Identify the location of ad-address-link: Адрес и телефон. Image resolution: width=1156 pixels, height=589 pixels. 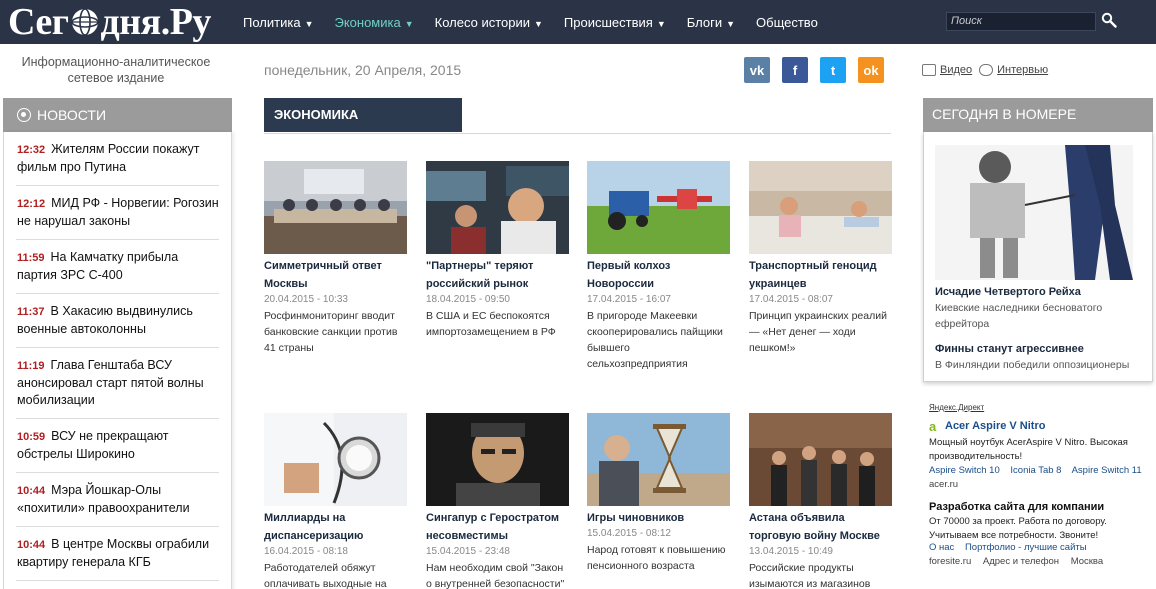
(1021, 561).